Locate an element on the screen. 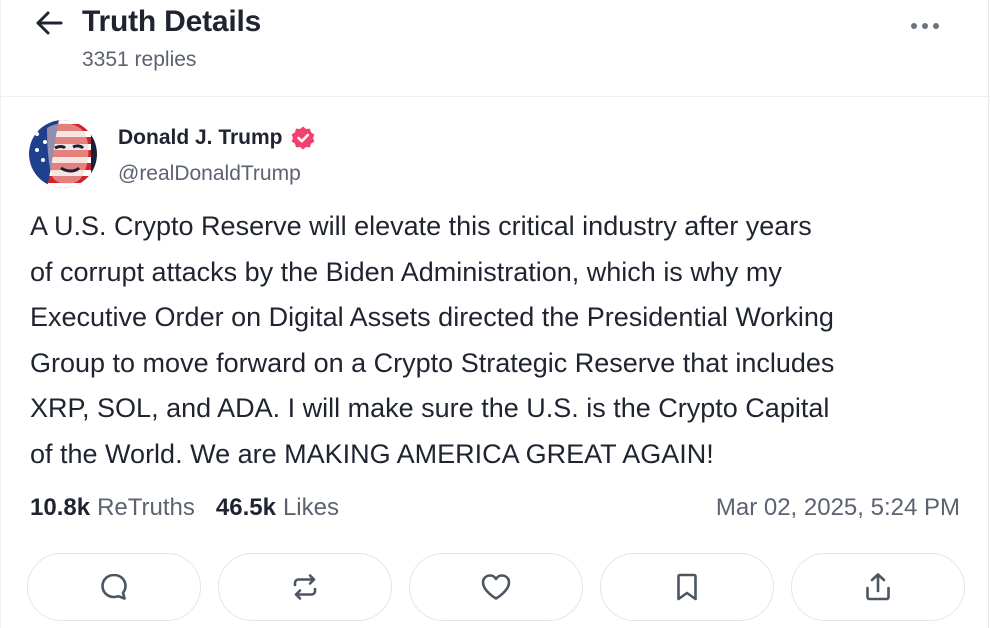  avatar-flag-portrait is located at coordinates (63, 154).